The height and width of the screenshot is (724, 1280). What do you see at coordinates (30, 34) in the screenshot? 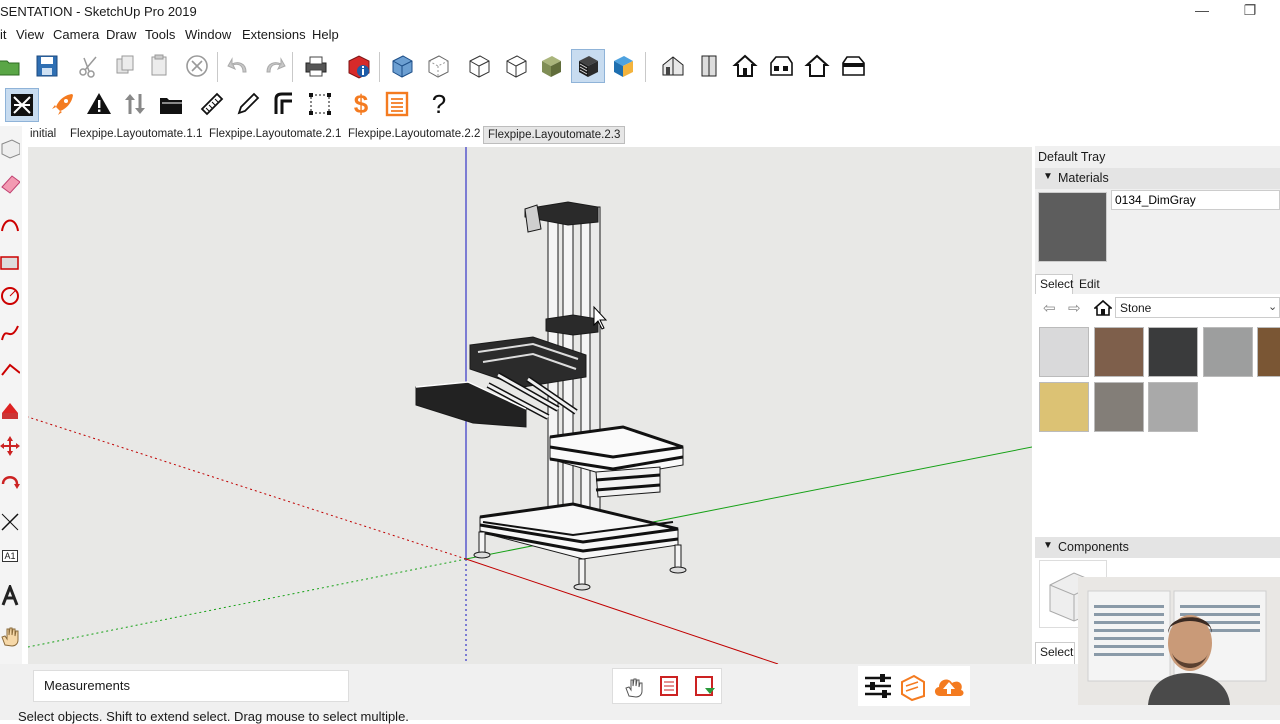
I see `menu-view: View` at bounding box center [30, 34].